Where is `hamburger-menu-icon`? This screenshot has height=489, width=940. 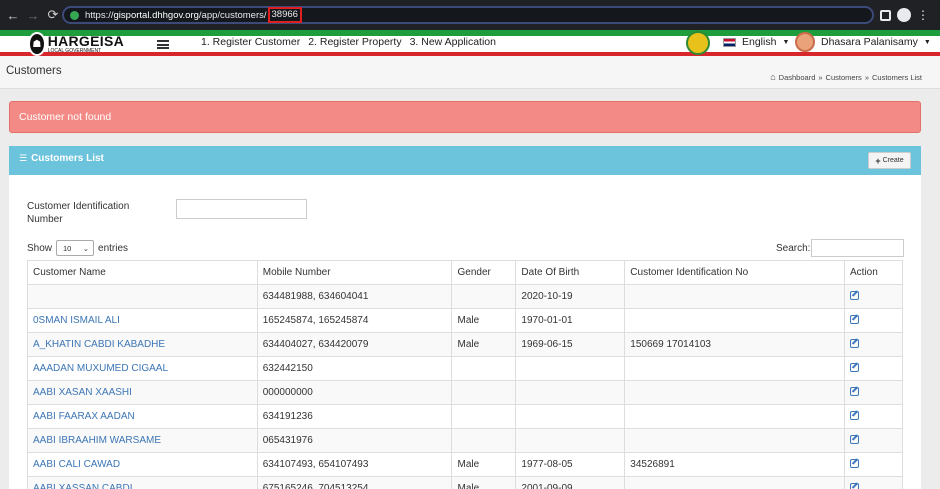 hamburger-menu-icon is located at coordinates (163, 44).